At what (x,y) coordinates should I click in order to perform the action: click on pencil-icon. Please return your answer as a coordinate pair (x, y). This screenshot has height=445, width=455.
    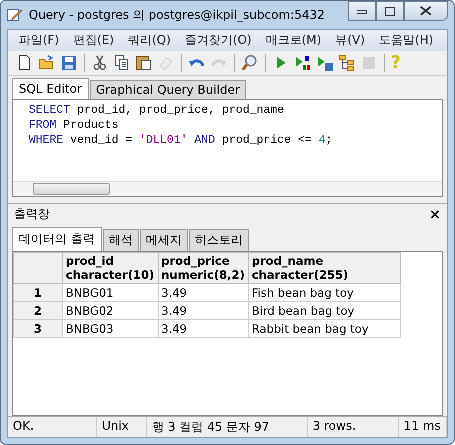
    Looking at the image, I should click on (15, 15).